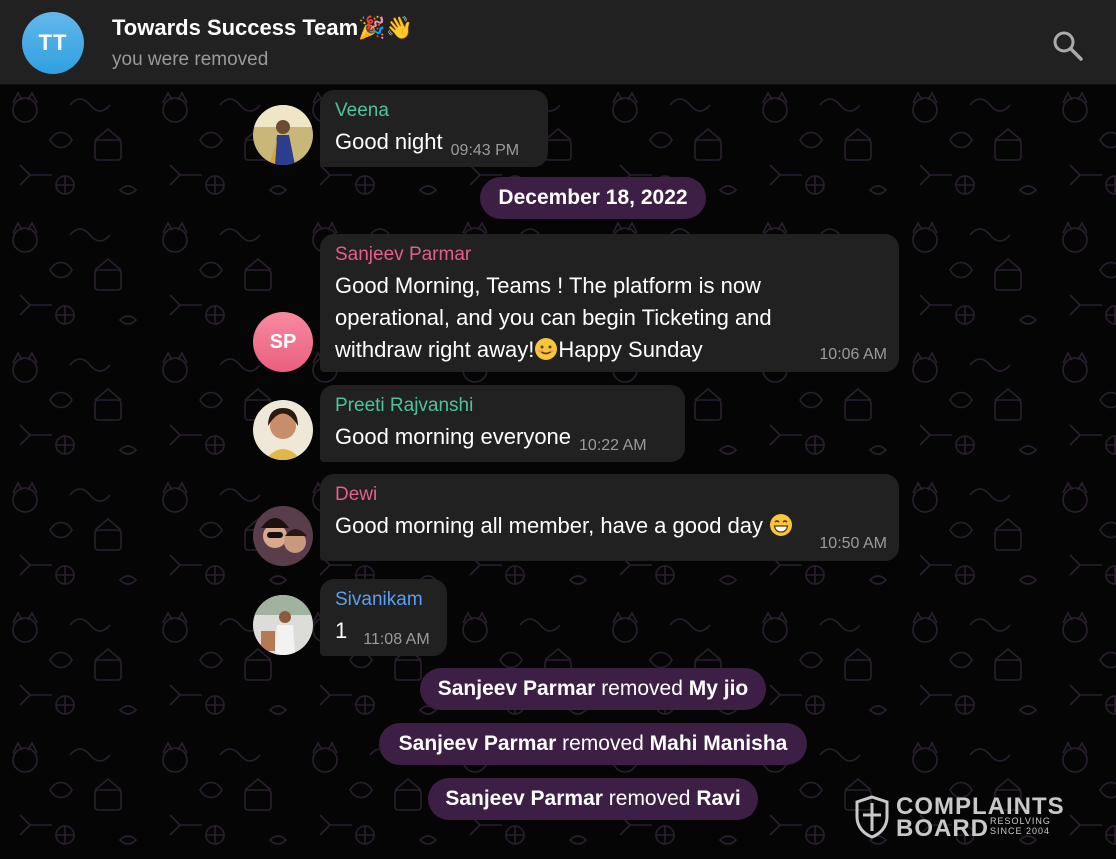 The width and height of the screenshot is (1116, 859). What do you see at coordinates (283, 342) in the screenshot?
I see `avatar-sanjeev-parmar: SP` at bounding box center [283, 342].